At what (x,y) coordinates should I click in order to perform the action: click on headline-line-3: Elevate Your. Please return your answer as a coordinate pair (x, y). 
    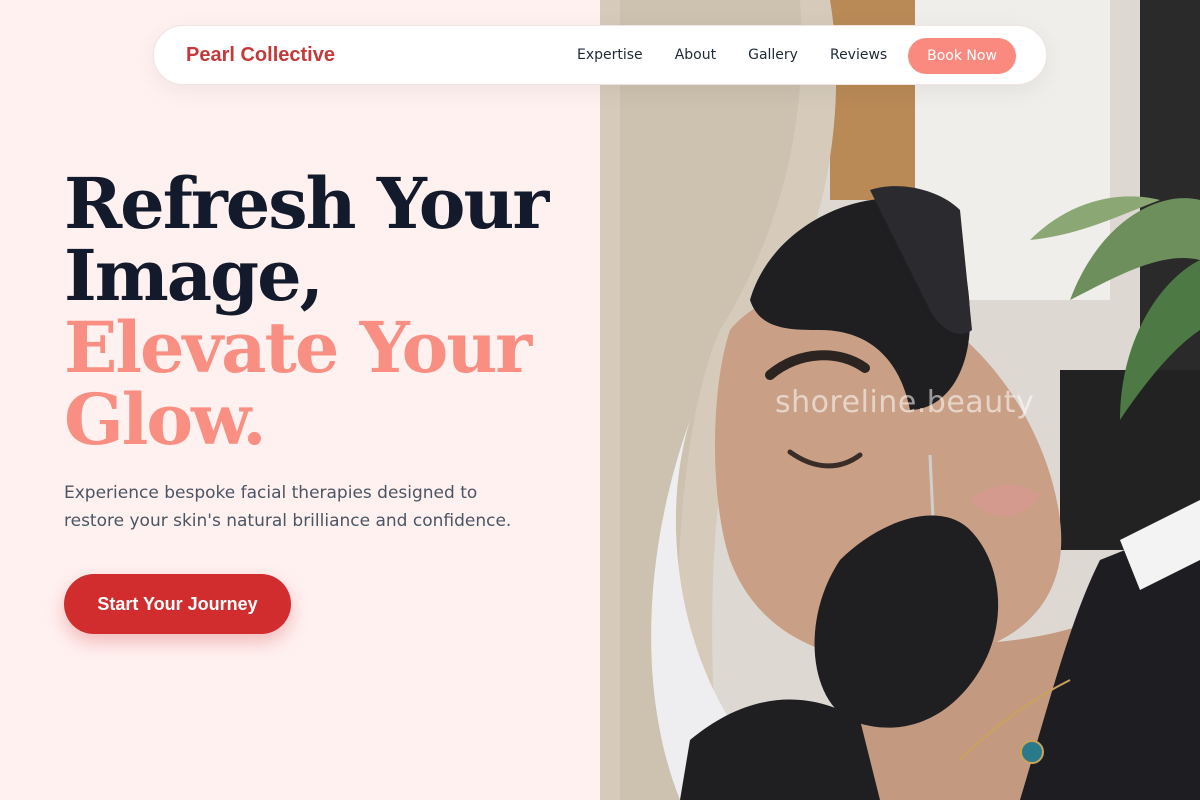
    Looking at the image, I should click on (298, 347).